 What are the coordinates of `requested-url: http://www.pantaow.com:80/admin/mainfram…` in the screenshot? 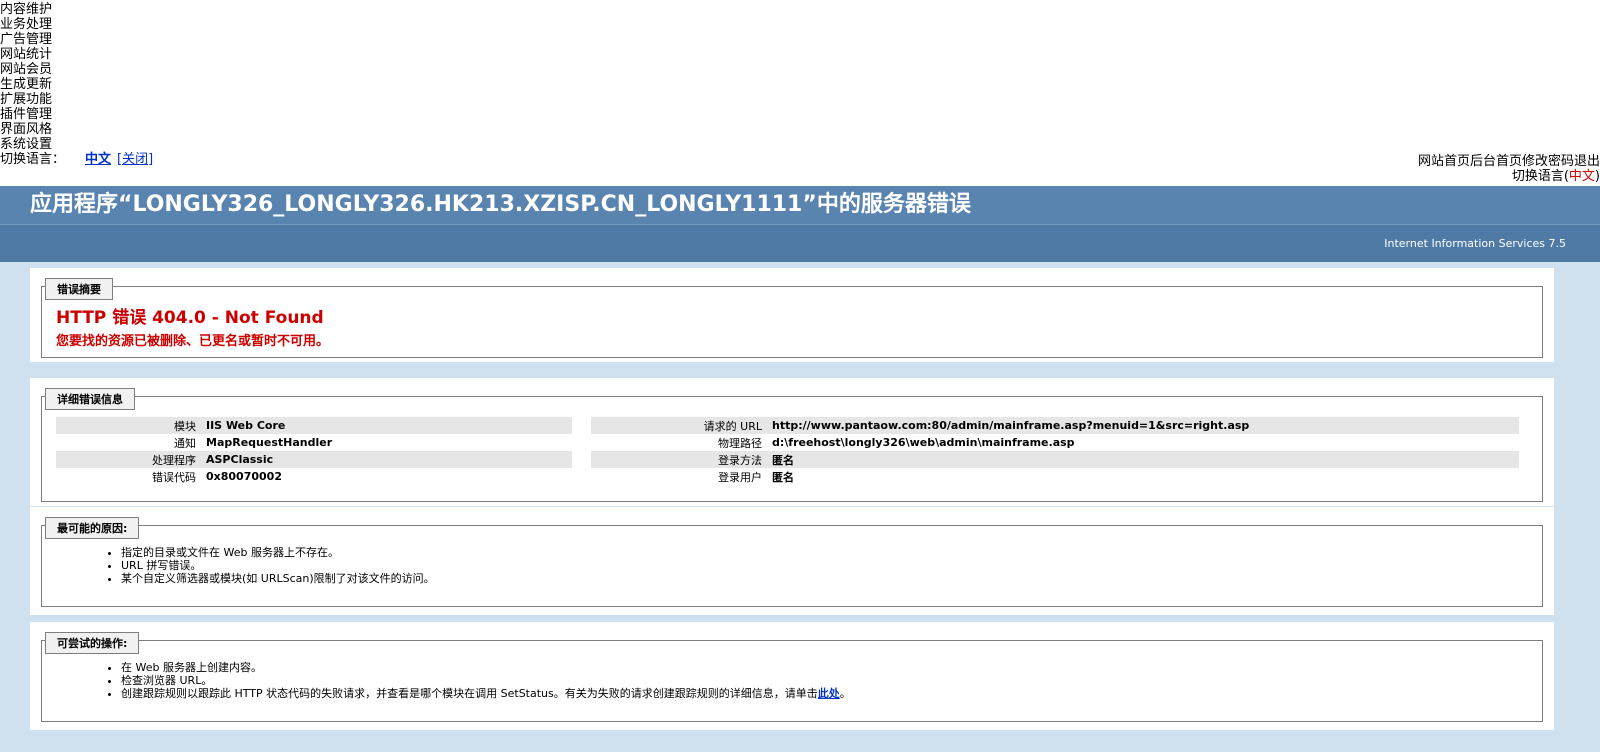 It's located at (1145, 425).